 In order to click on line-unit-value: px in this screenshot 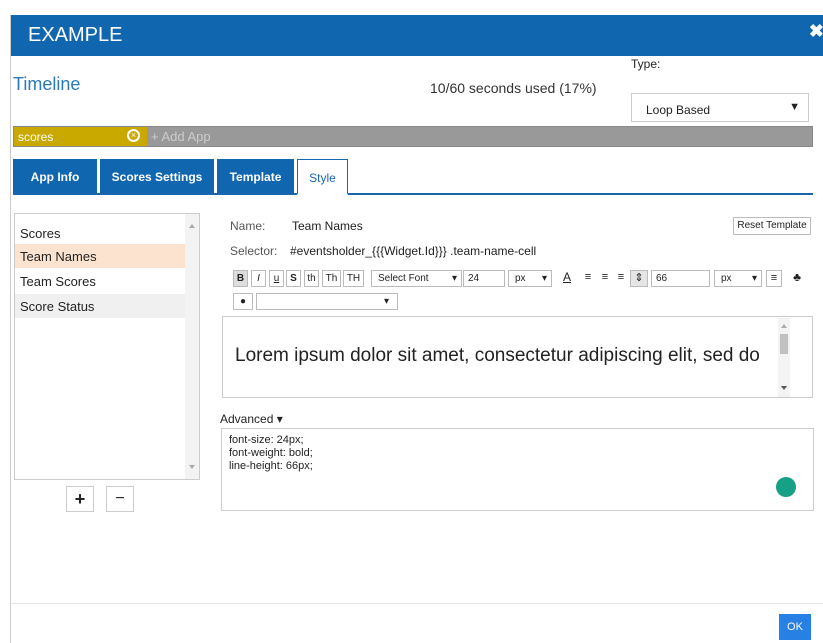, I will do `click(726, 278)`.